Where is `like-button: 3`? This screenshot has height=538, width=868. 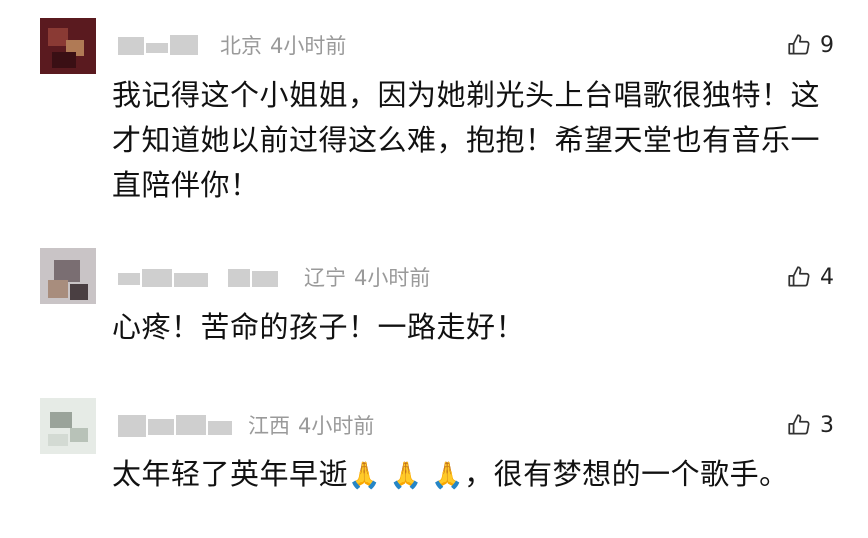
like-button: 3 is located at coordinates (810, 425).